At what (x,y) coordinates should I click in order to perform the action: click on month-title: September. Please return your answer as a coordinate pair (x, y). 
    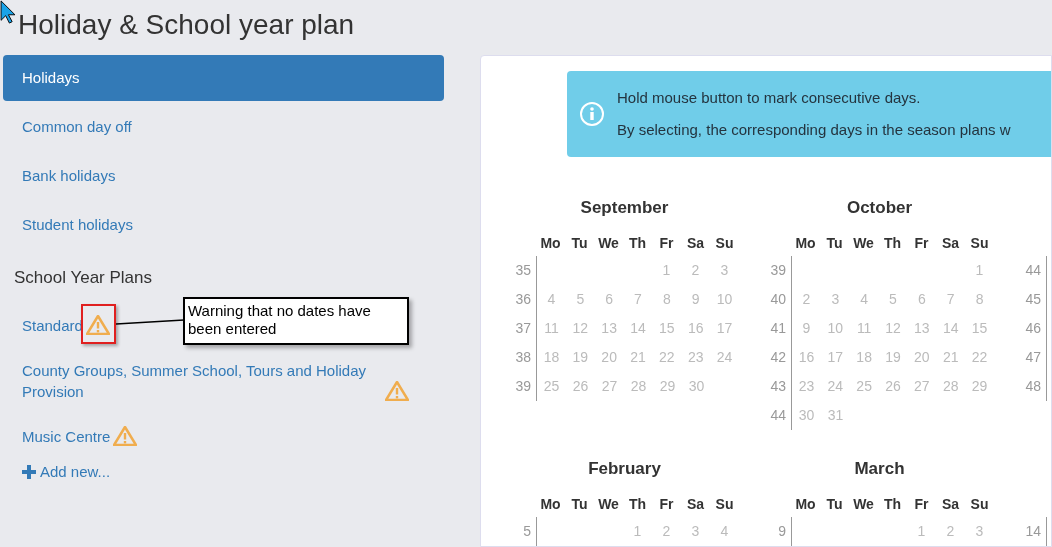
    Looking at the image, I should click on (624, 207).